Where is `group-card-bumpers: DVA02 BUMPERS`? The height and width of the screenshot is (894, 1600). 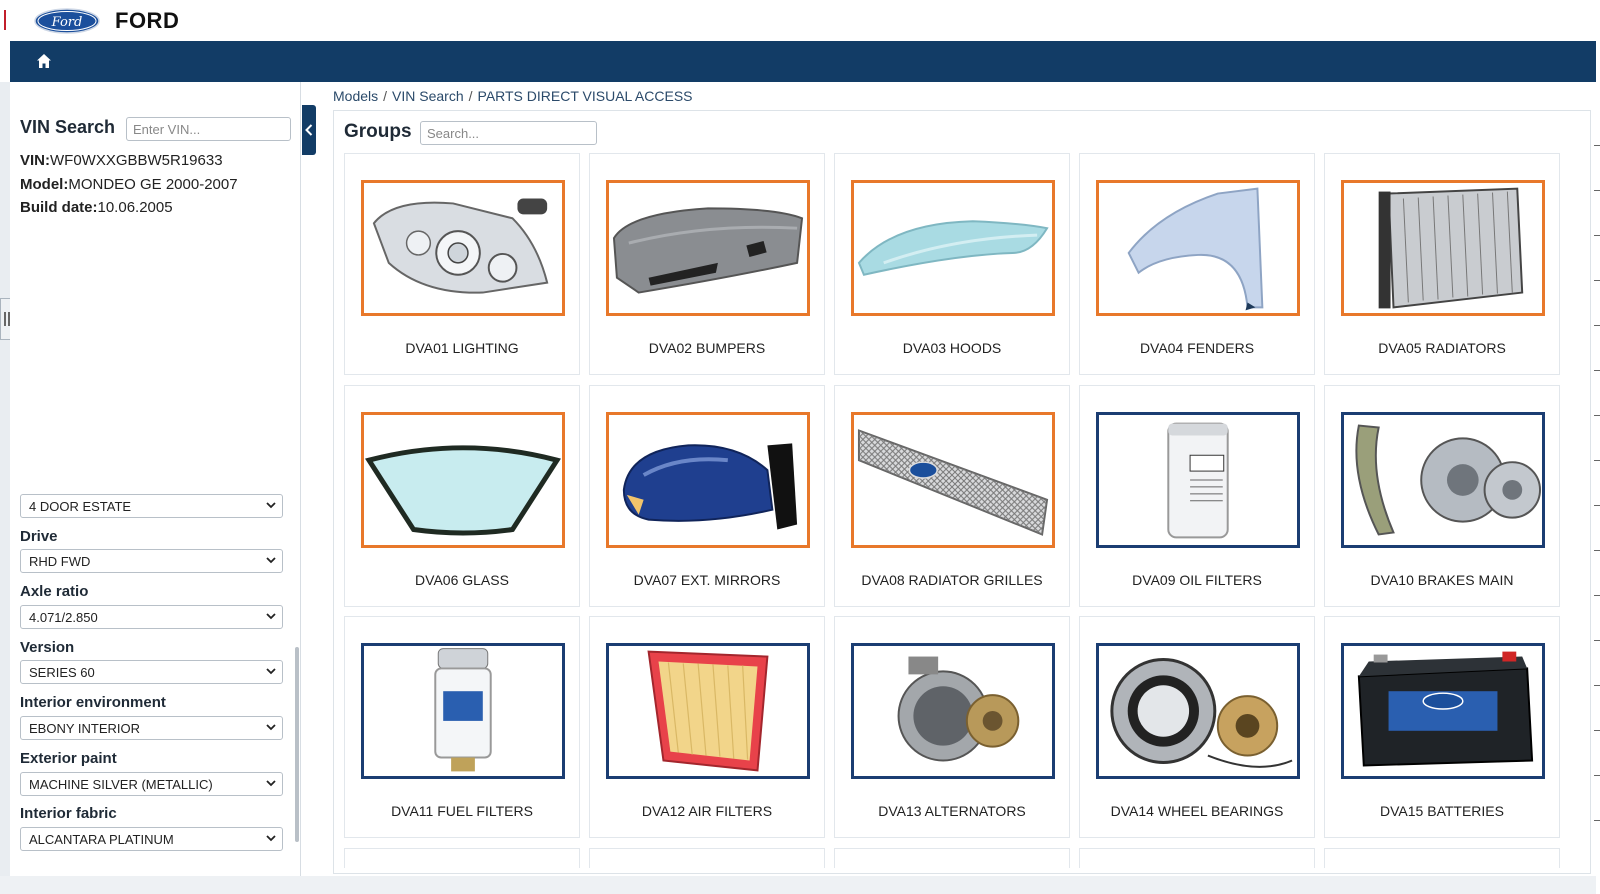
group-card-bumpers: DVA02 BUMPERS is located at coordinates (707, 264).